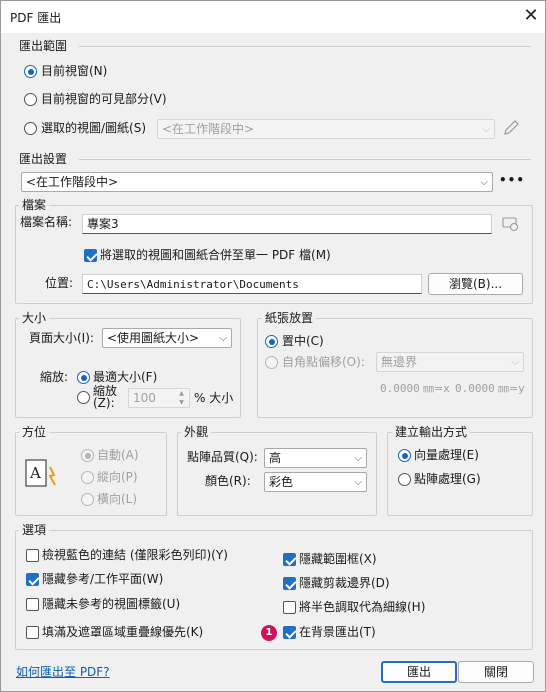 The width and height of the screenshot is (546, 692). I want to click on stepper-up-icon: ▲, so click(181, 394).